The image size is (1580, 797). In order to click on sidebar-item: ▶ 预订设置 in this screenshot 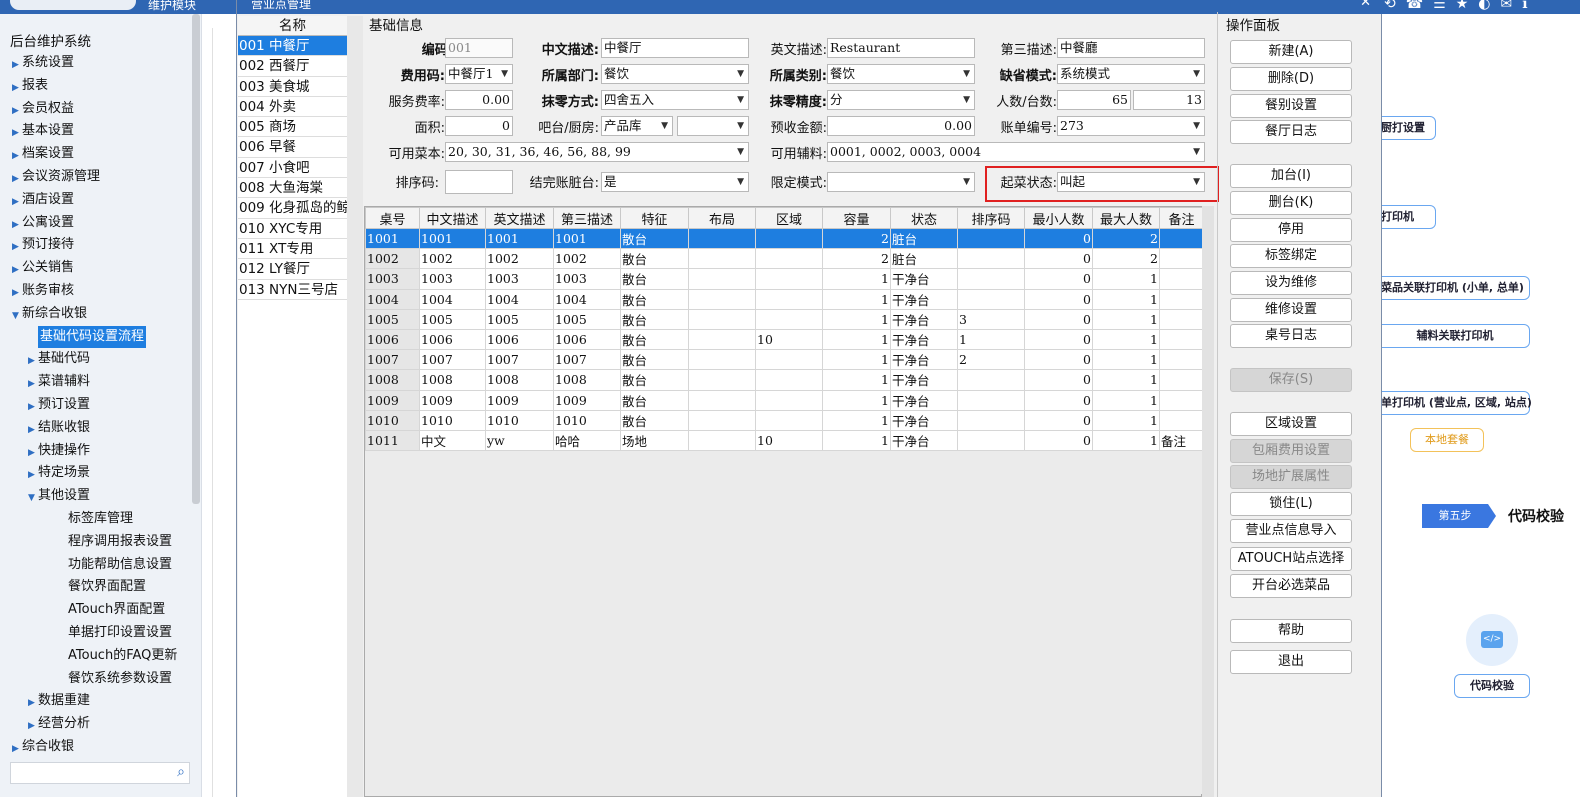, I will do `click(100, 405)`.